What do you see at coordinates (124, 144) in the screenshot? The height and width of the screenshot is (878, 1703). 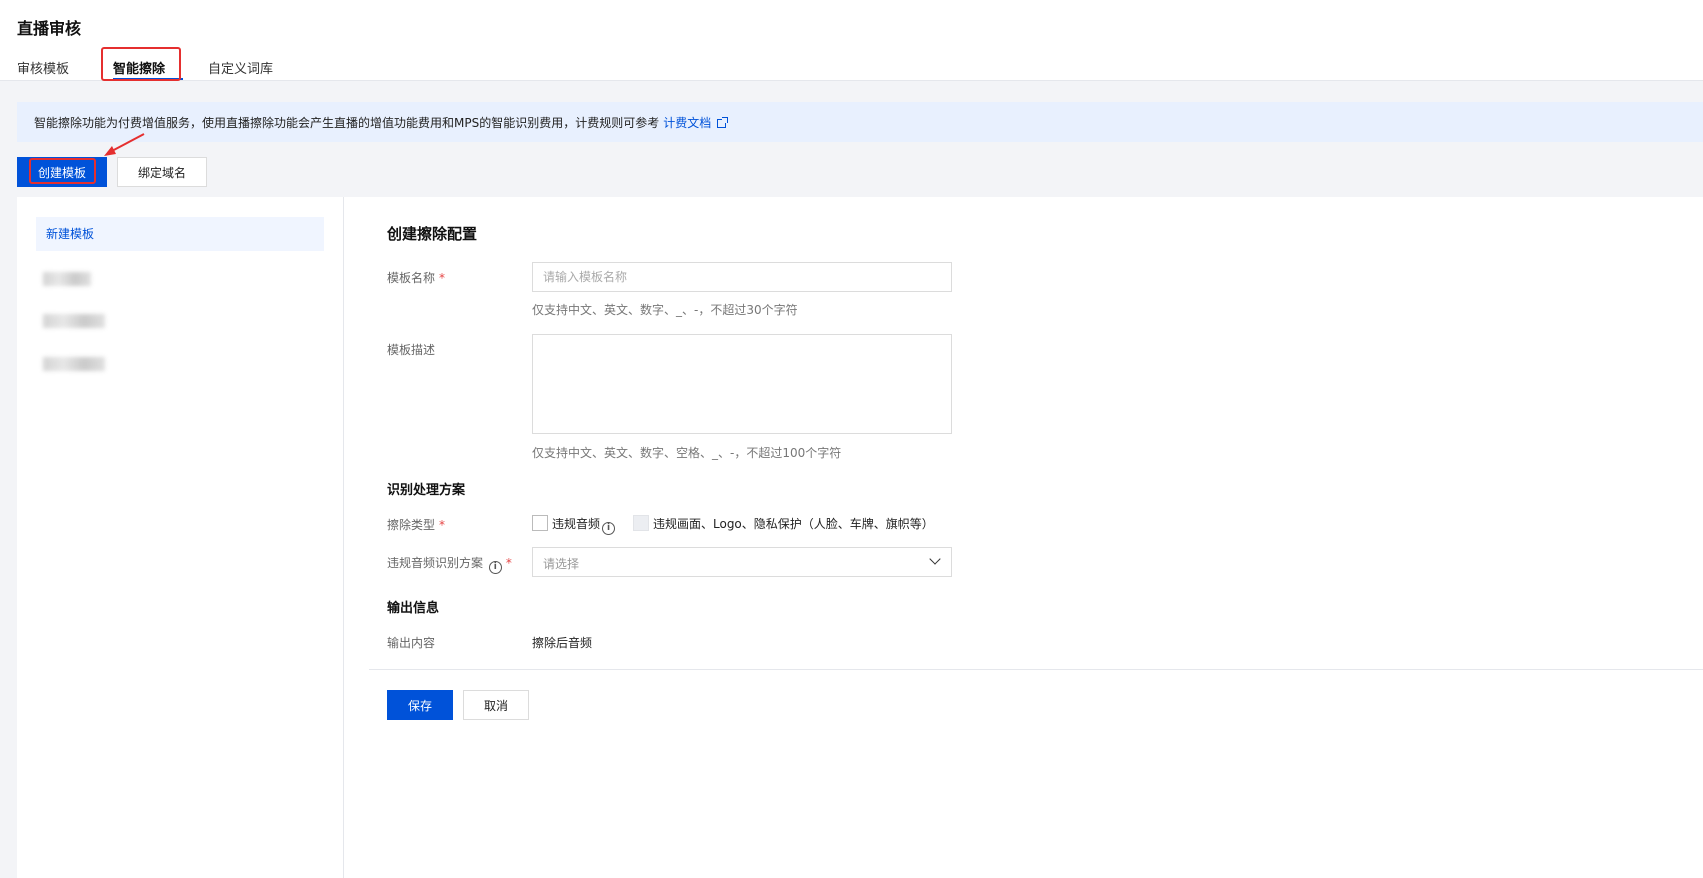 I see `annotation-arrow-icon` at bounding box center [124, 144].